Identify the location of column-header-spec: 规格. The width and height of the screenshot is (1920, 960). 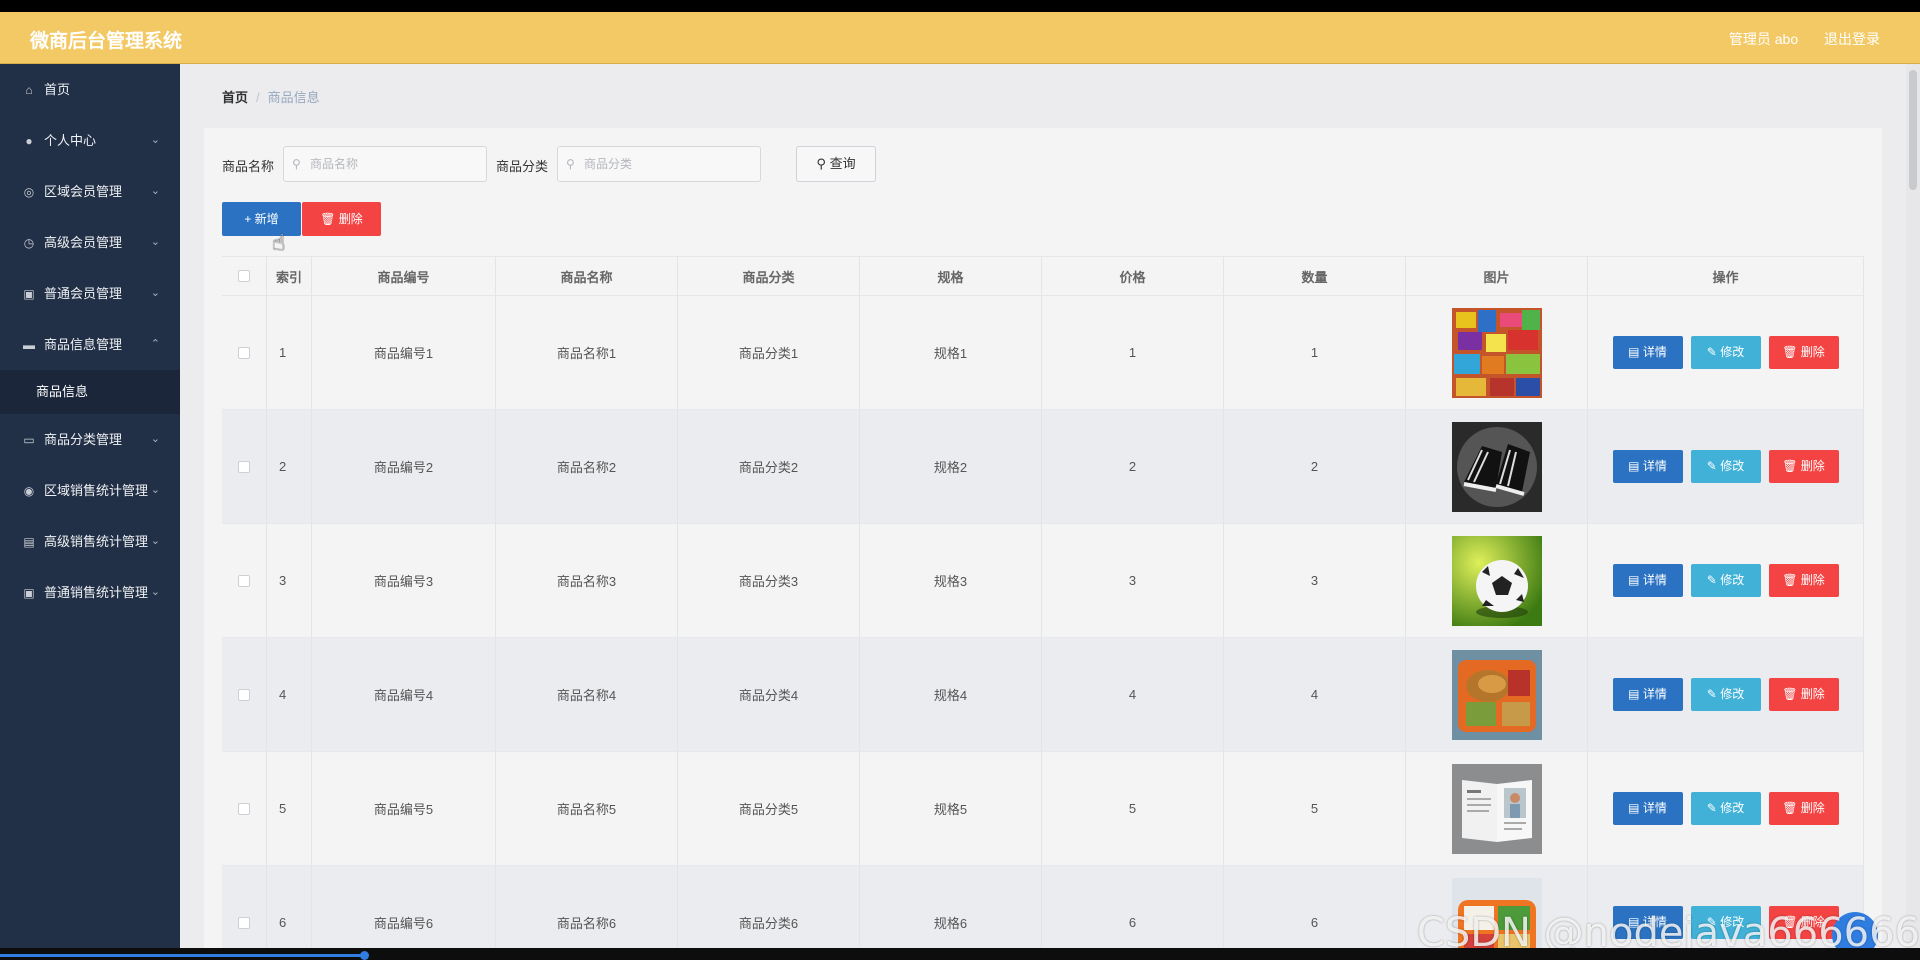
(951, 276).